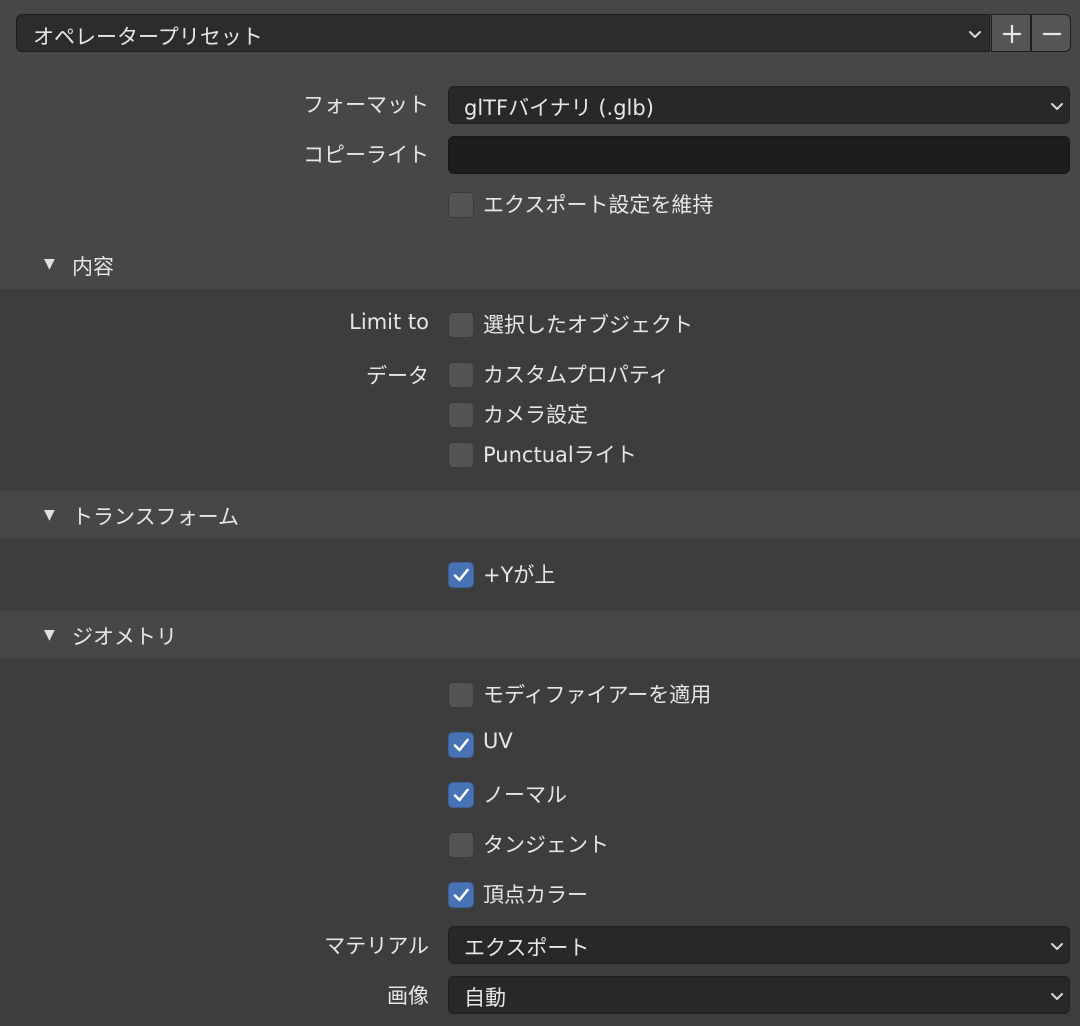  What do you see at coordinates (559, 108) in the screenshot?
I see `format-value: glTFバイナリ (.glb)` at bounding box center [559, 108].